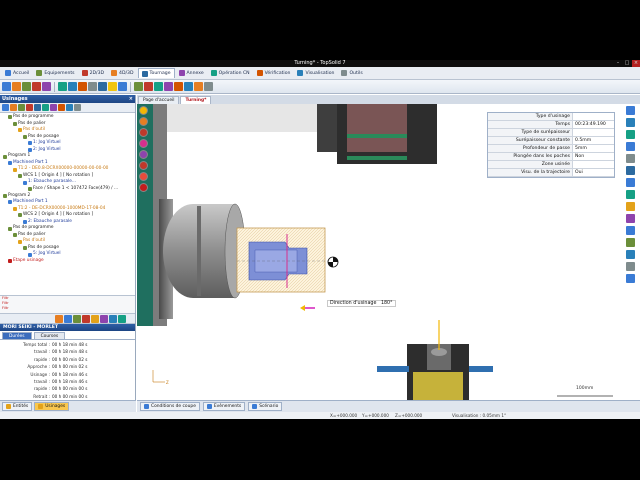  I want to click on property-row: Plongée dans les poches Non, so click(551, 157).